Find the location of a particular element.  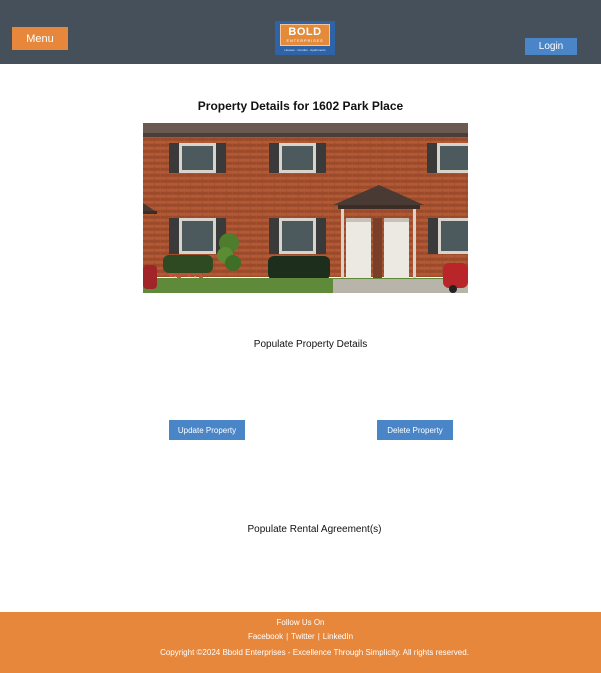

logo-plate: BOLD ENTERPRISES is located at coordinates (305, 35).